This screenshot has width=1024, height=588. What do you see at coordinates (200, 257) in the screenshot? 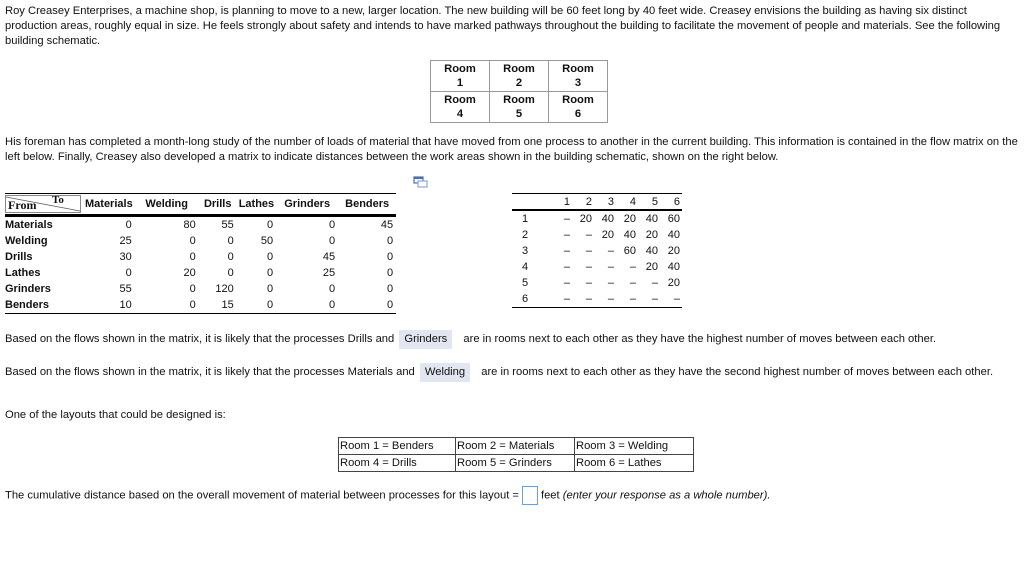
I see `flow-row: Drills 30 0 0 0 45 0` at bounding box center [200, 257].